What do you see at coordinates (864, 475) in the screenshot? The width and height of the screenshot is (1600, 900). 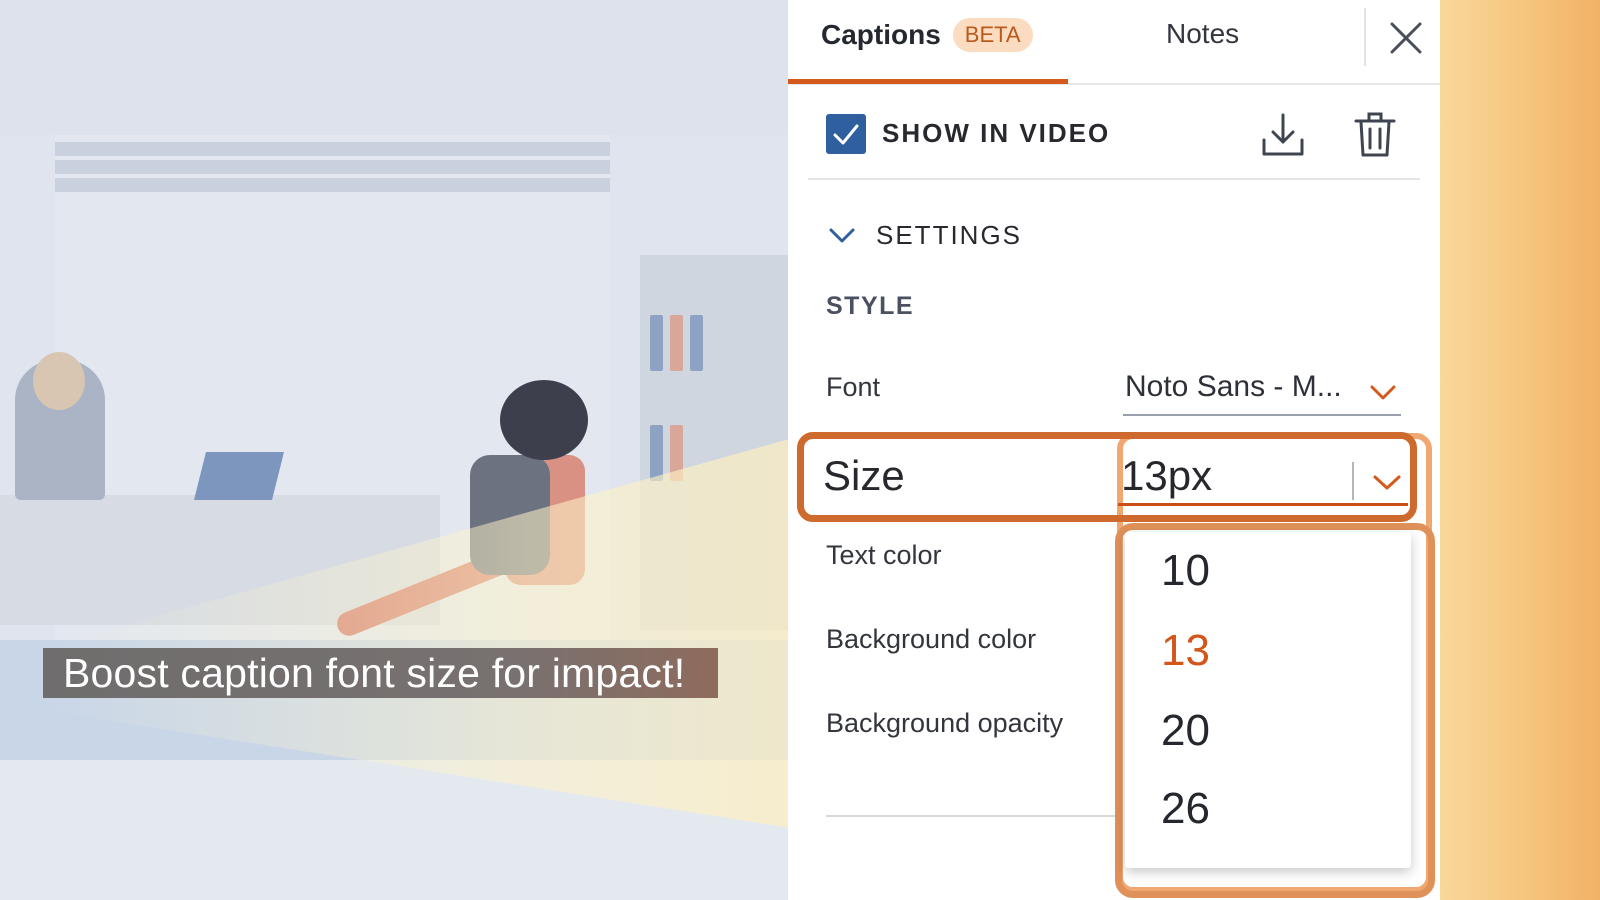 I see `size-label: Size` at bounding box center [864, 475].